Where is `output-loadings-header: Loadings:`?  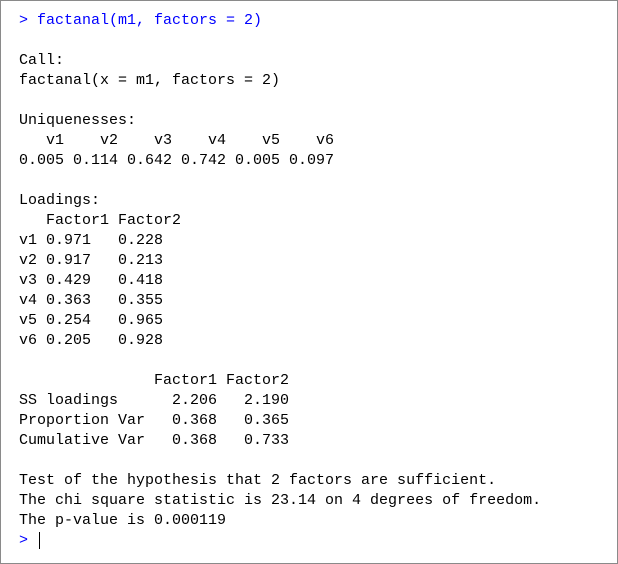 output-loadings-header: Loadings: is located at coordinates (60, 200).